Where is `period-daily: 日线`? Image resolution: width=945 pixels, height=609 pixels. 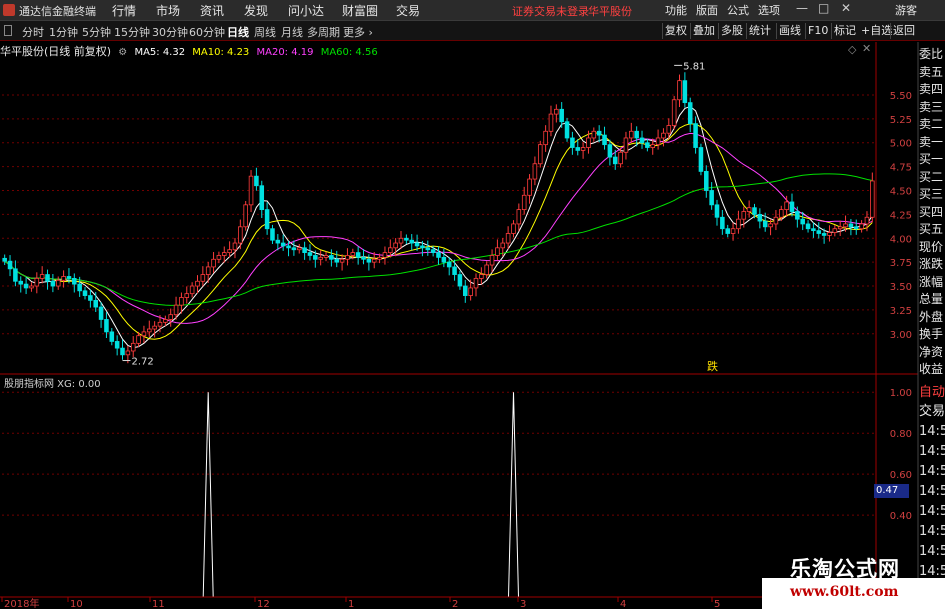
period-daily: 日线 is located at coordinates (238, 32).